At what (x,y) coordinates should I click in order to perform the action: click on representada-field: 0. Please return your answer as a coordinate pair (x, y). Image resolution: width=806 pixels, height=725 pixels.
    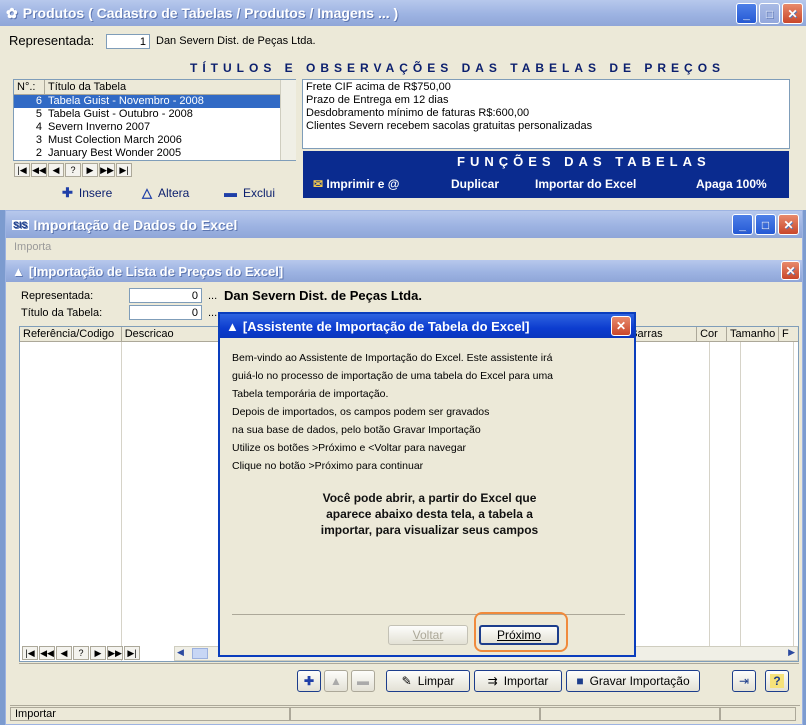
    Looking at the image, I should click on (165, 295).